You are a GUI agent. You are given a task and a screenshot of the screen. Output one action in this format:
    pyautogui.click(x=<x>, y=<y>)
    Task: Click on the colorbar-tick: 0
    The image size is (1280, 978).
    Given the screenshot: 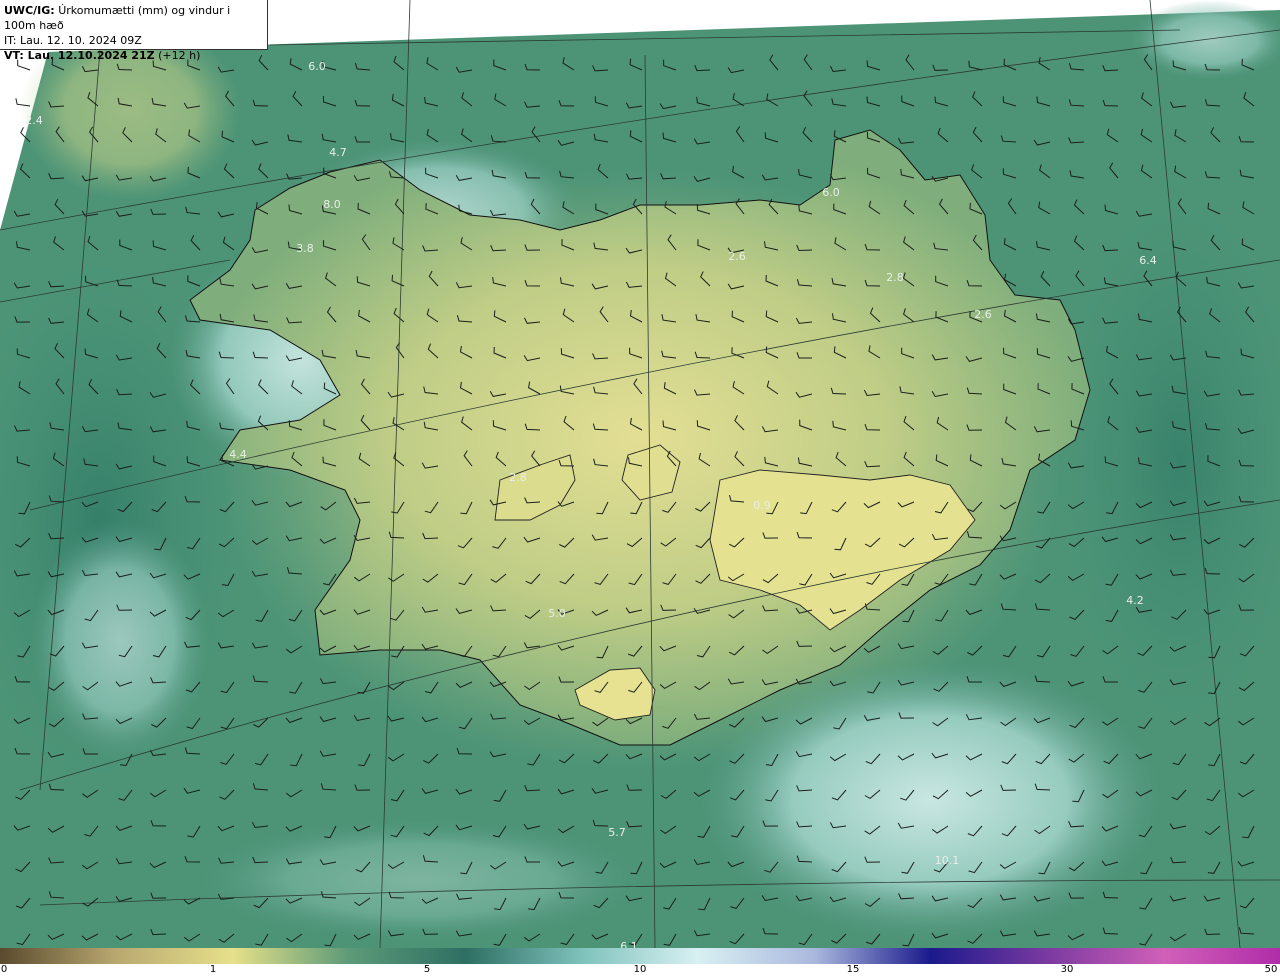 What is the action you would take?
    pyautogui.click(x=4, y=969)
    